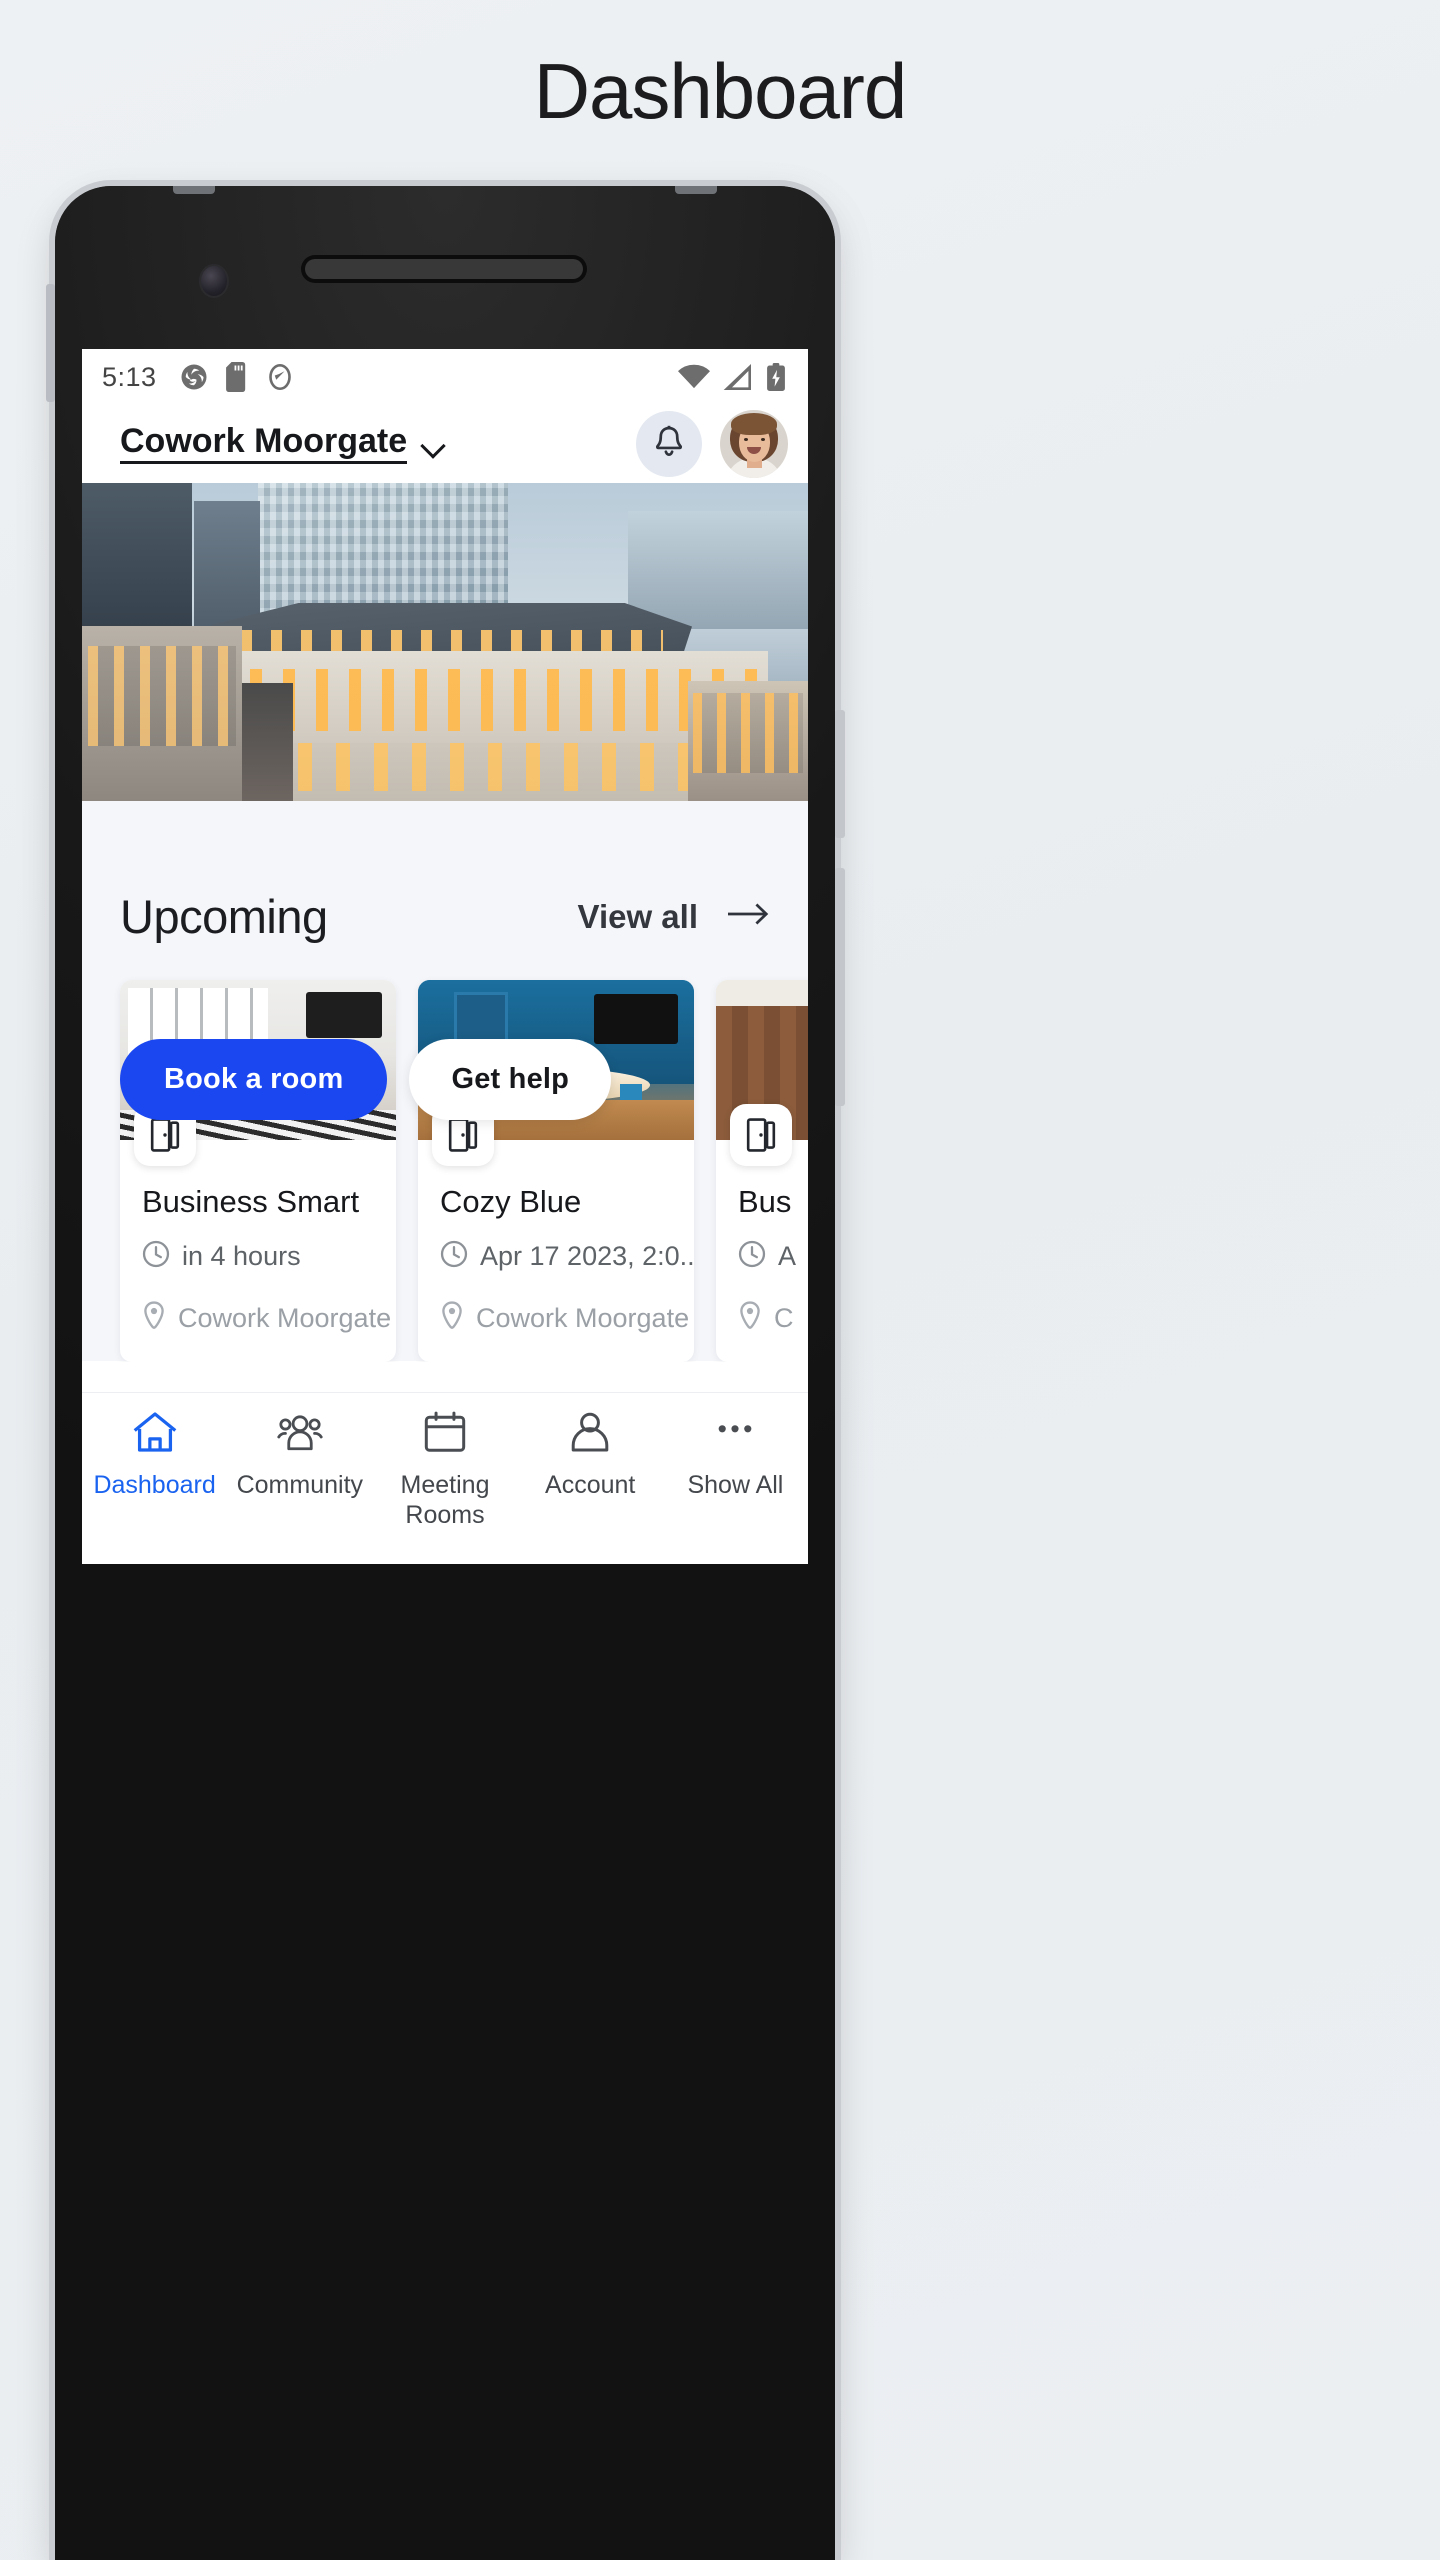 Image resolution: width=1440 pixels, height=2560 pixels. I want to click on card-location-label: C, so click(784, 1318).